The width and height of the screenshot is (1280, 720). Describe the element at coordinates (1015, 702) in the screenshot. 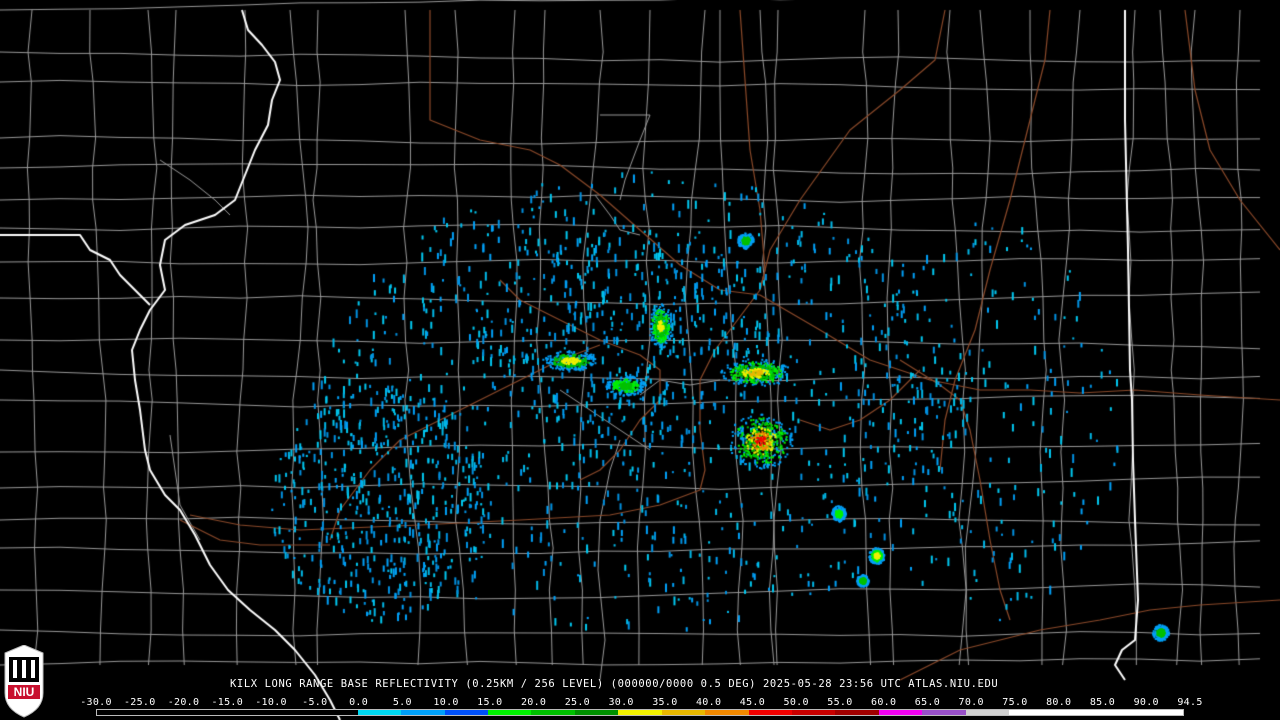

I see `colorbar-tick-label: 75.0` at that location.